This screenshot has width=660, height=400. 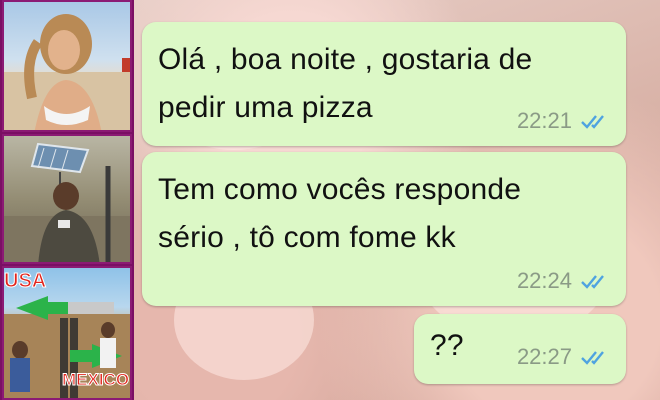 What do you see at coordinates (345, 59) in the screenshot?
I see `message-text-line: Olá , boa noite , gostaria de` at bounding box center [345, 59].